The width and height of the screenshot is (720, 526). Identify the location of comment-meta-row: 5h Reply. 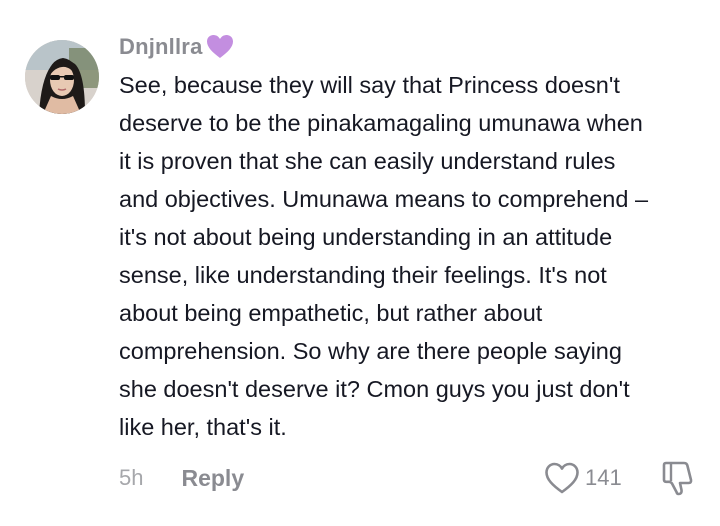
(181, 478).